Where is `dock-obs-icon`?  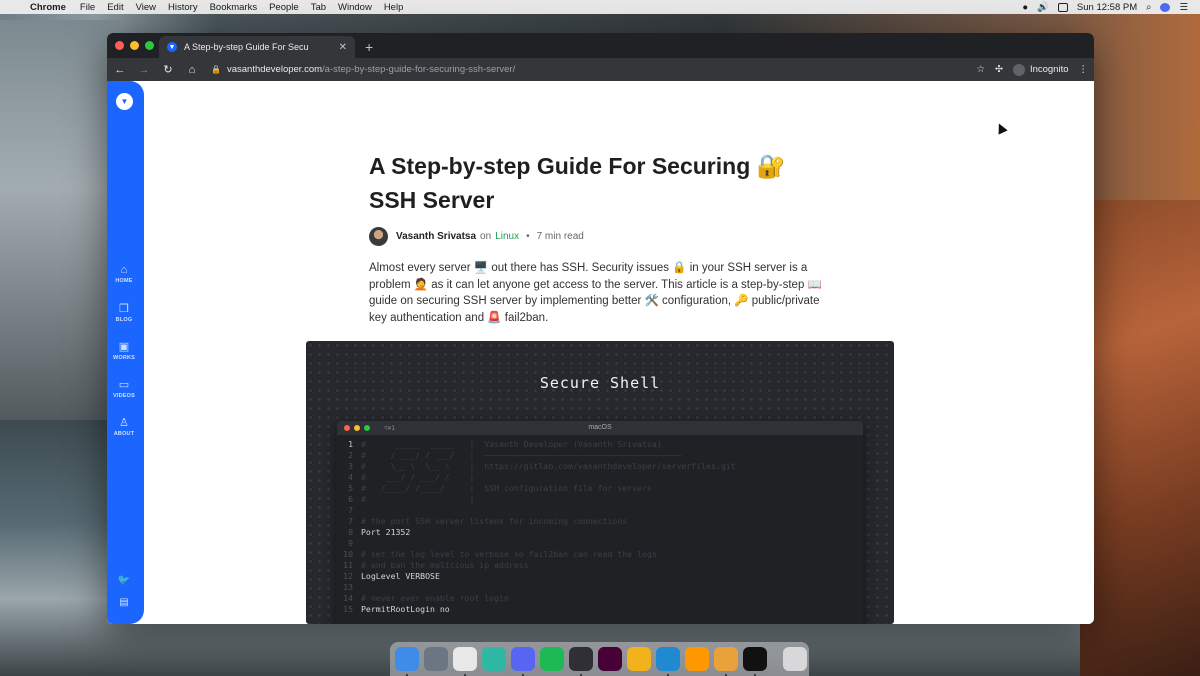 dock-obs-icon is located at coordinates (581, 661).